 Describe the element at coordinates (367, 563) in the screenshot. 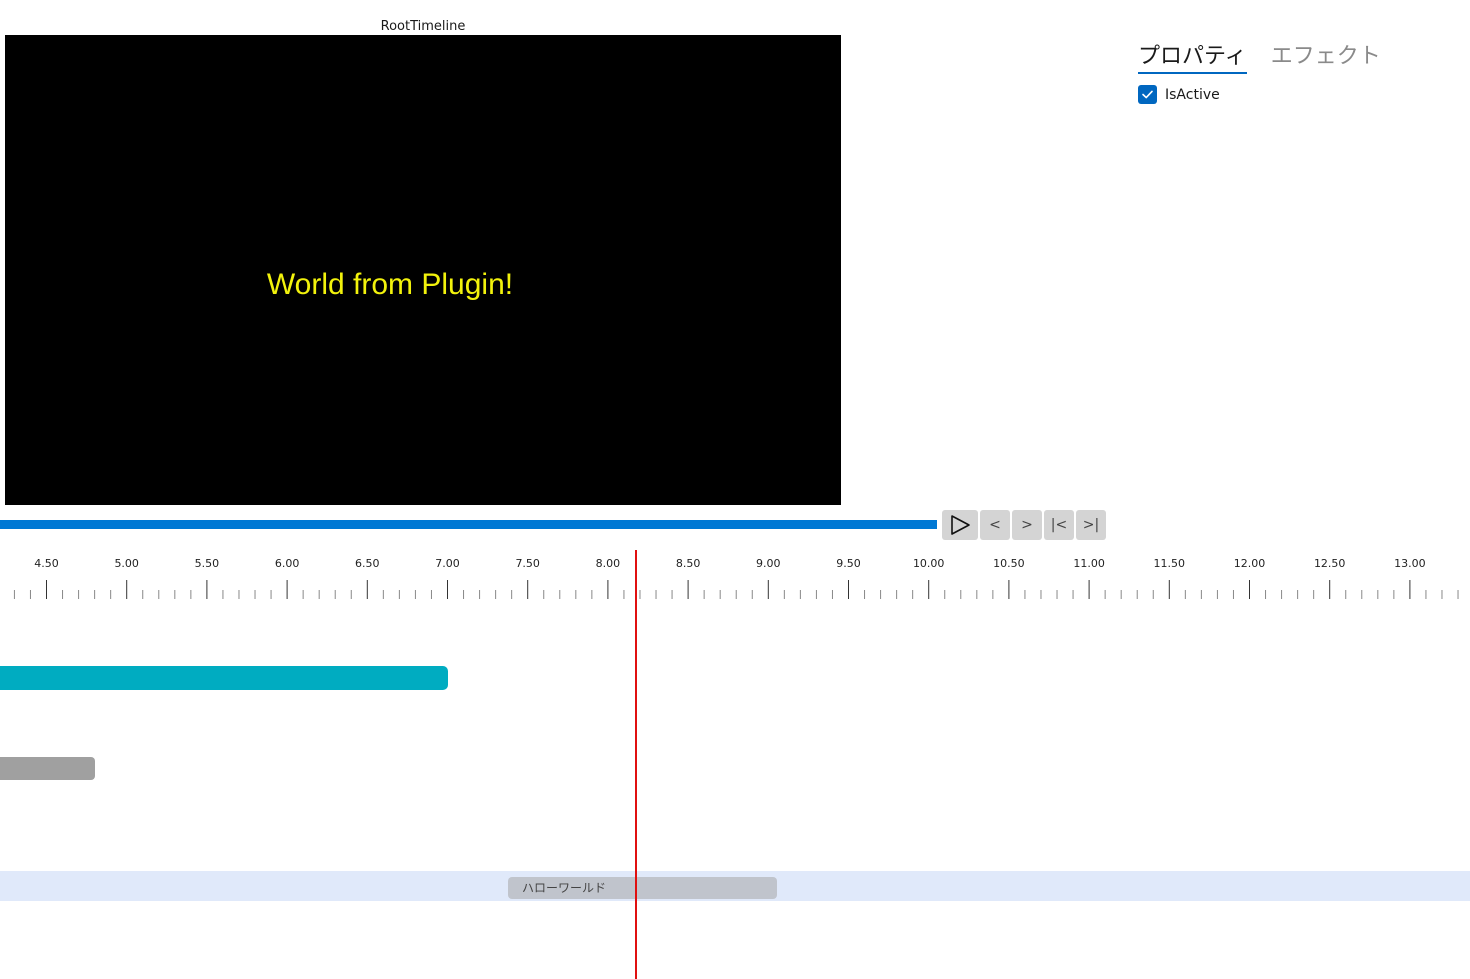

I see `ruler-label: 6.50` at that location.